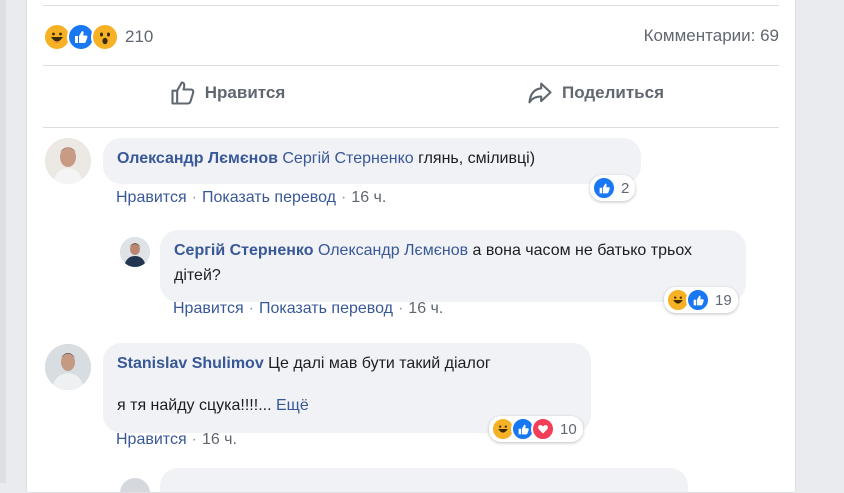 This screenshot has height=493, width=844. Describe the element at coordinates (568, 429) in the screenshot. I see `comment-reaction-count: 10` at that location.